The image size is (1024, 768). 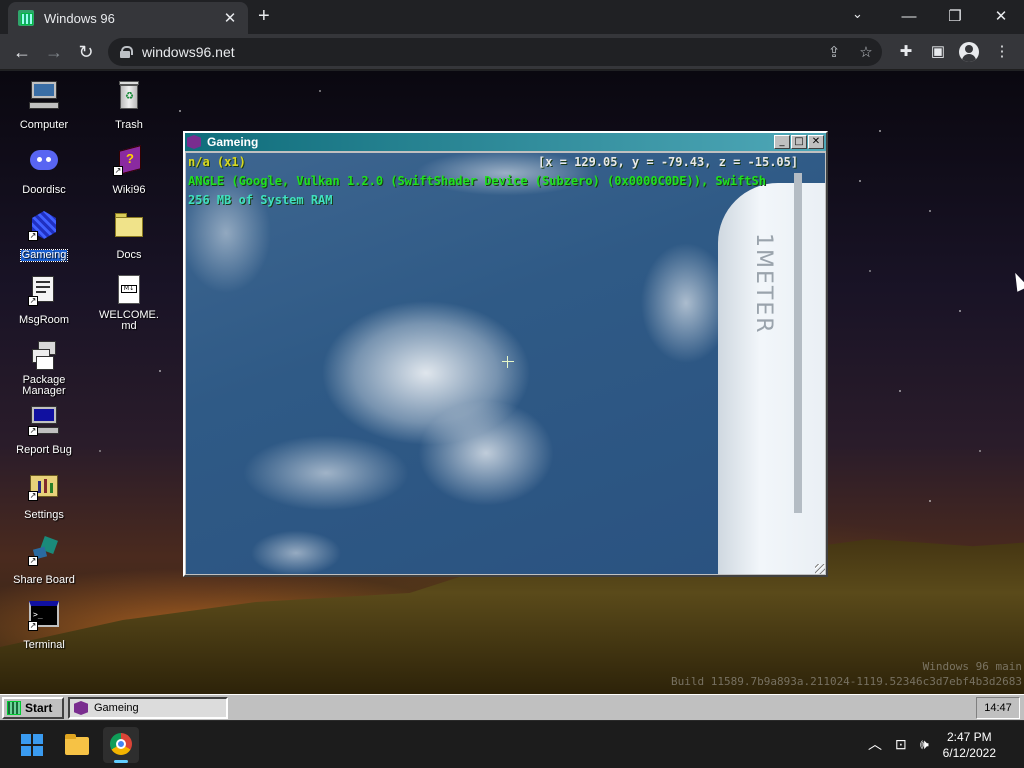 I want to click on desktop-icon-terminal: >_ ↗ Terminal, so click(x=44, y=626).